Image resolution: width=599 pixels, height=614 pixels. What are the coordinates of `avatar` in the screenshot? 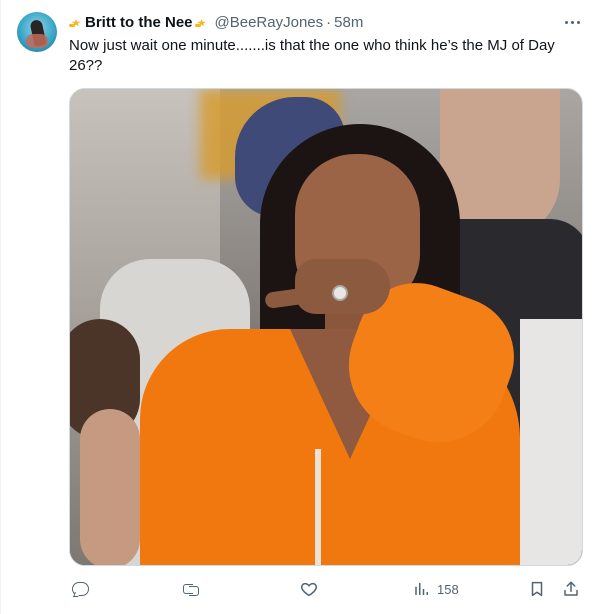 It's located at (37, 32).